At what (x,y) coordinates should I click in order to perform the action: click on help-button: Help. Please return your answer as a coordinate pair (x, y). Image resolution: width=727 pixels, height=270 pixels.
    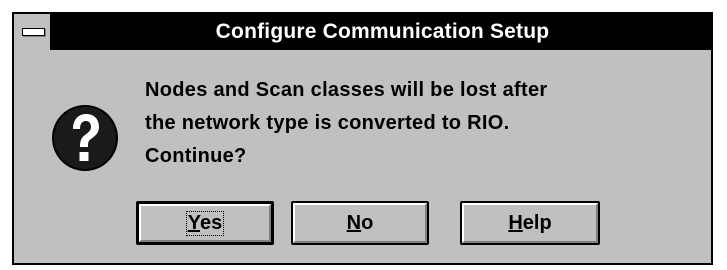
    Looking at the image, I should click on (530, 223).